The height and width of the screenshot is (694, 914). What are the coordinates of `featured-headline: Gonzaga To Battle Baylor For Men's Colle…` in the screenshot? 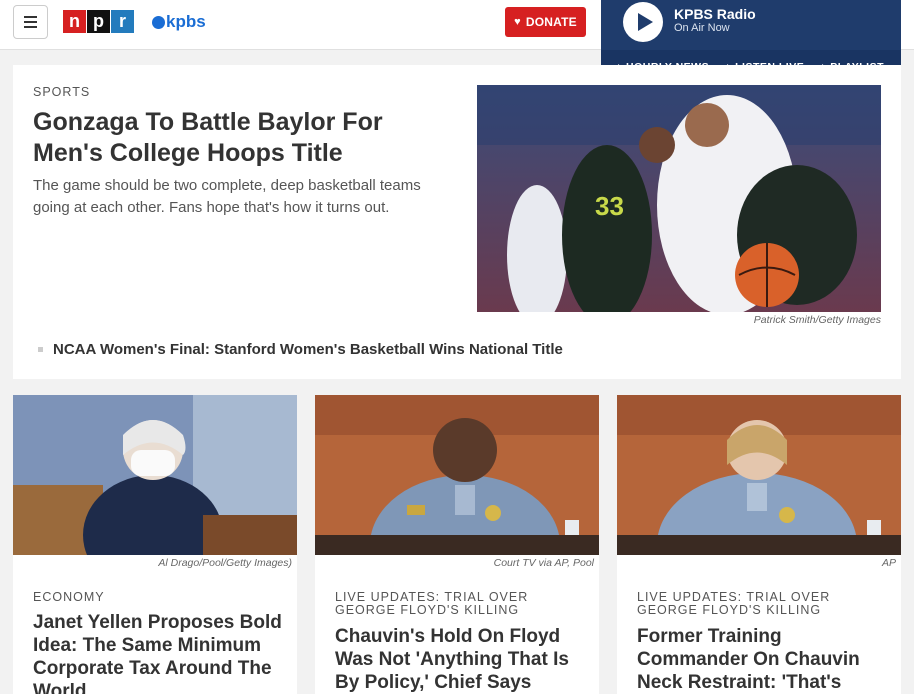 It's located at (243, 138).